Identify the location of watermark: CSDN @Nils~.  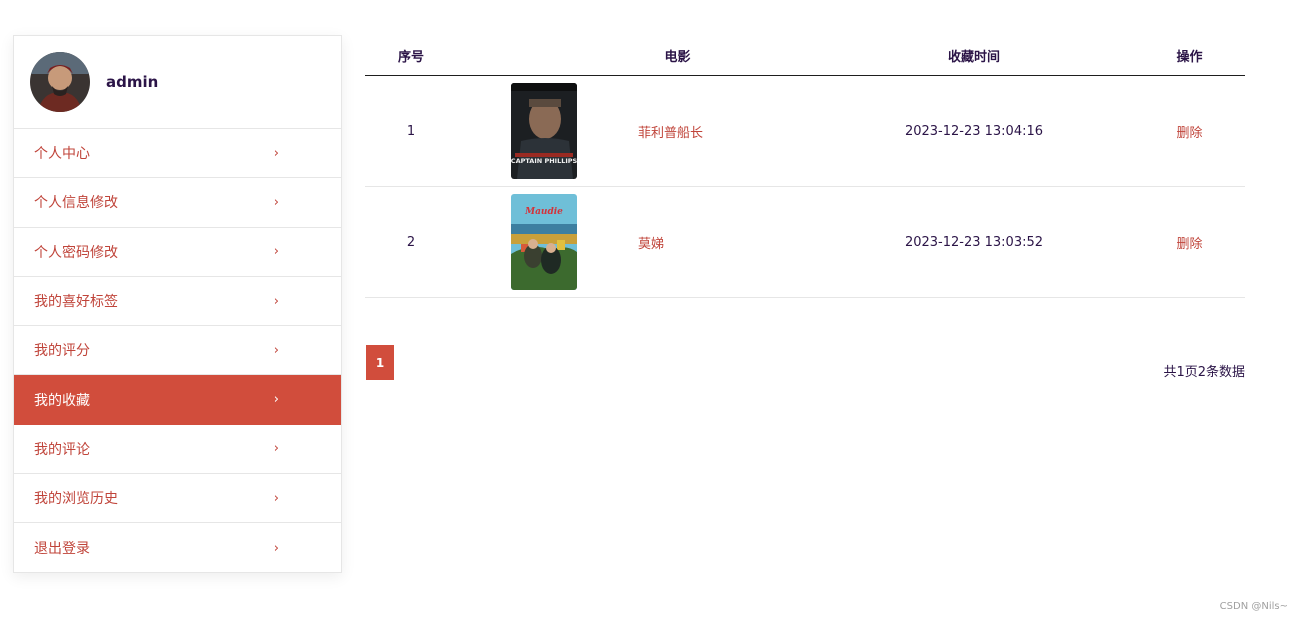
(1253, 606).